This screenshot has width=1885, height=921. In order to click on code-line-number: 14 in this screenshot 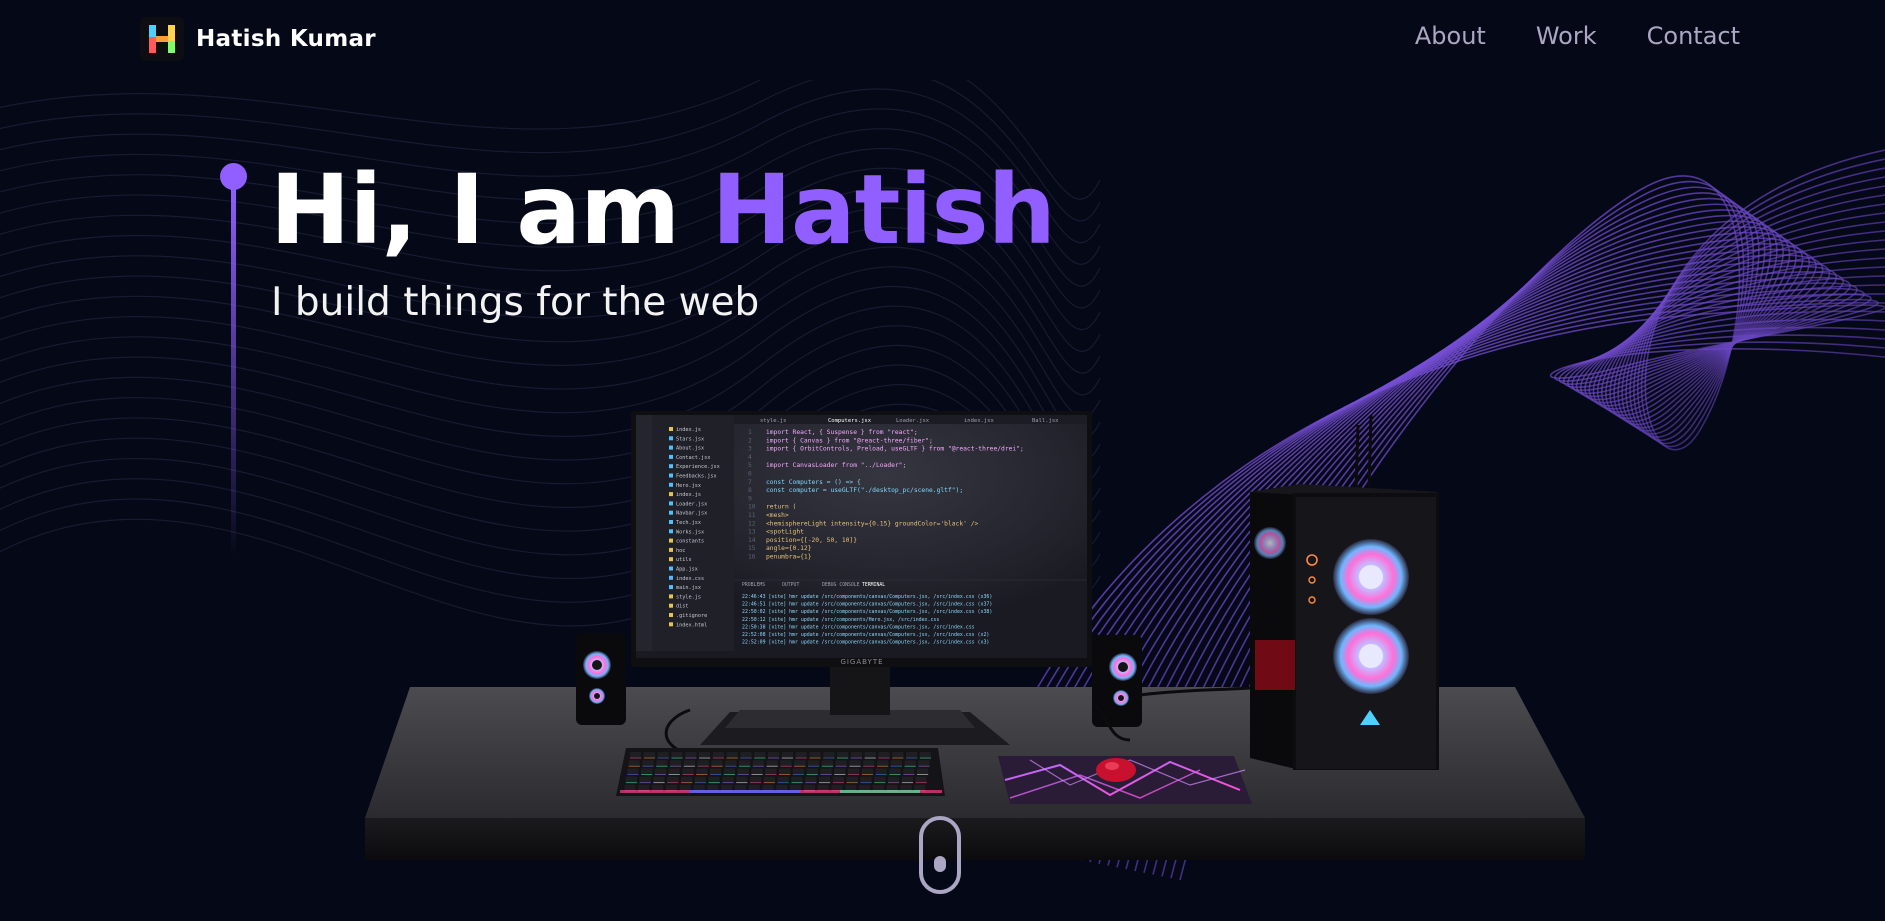, I will do `click(752, 540)`.